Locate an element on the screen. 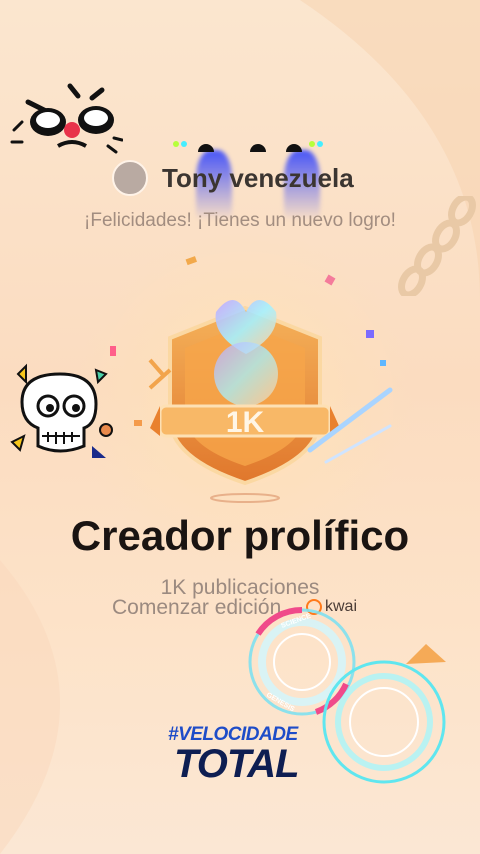  achievement-title: Creador prolífico is located at coordinates (240, 535).